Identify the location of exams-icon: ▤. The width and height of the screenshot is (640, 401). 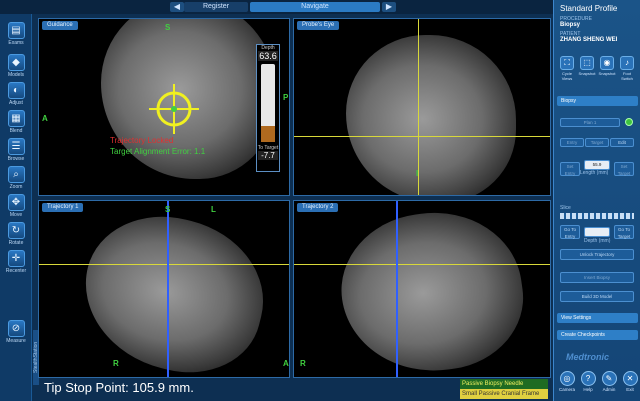
(16, 30).